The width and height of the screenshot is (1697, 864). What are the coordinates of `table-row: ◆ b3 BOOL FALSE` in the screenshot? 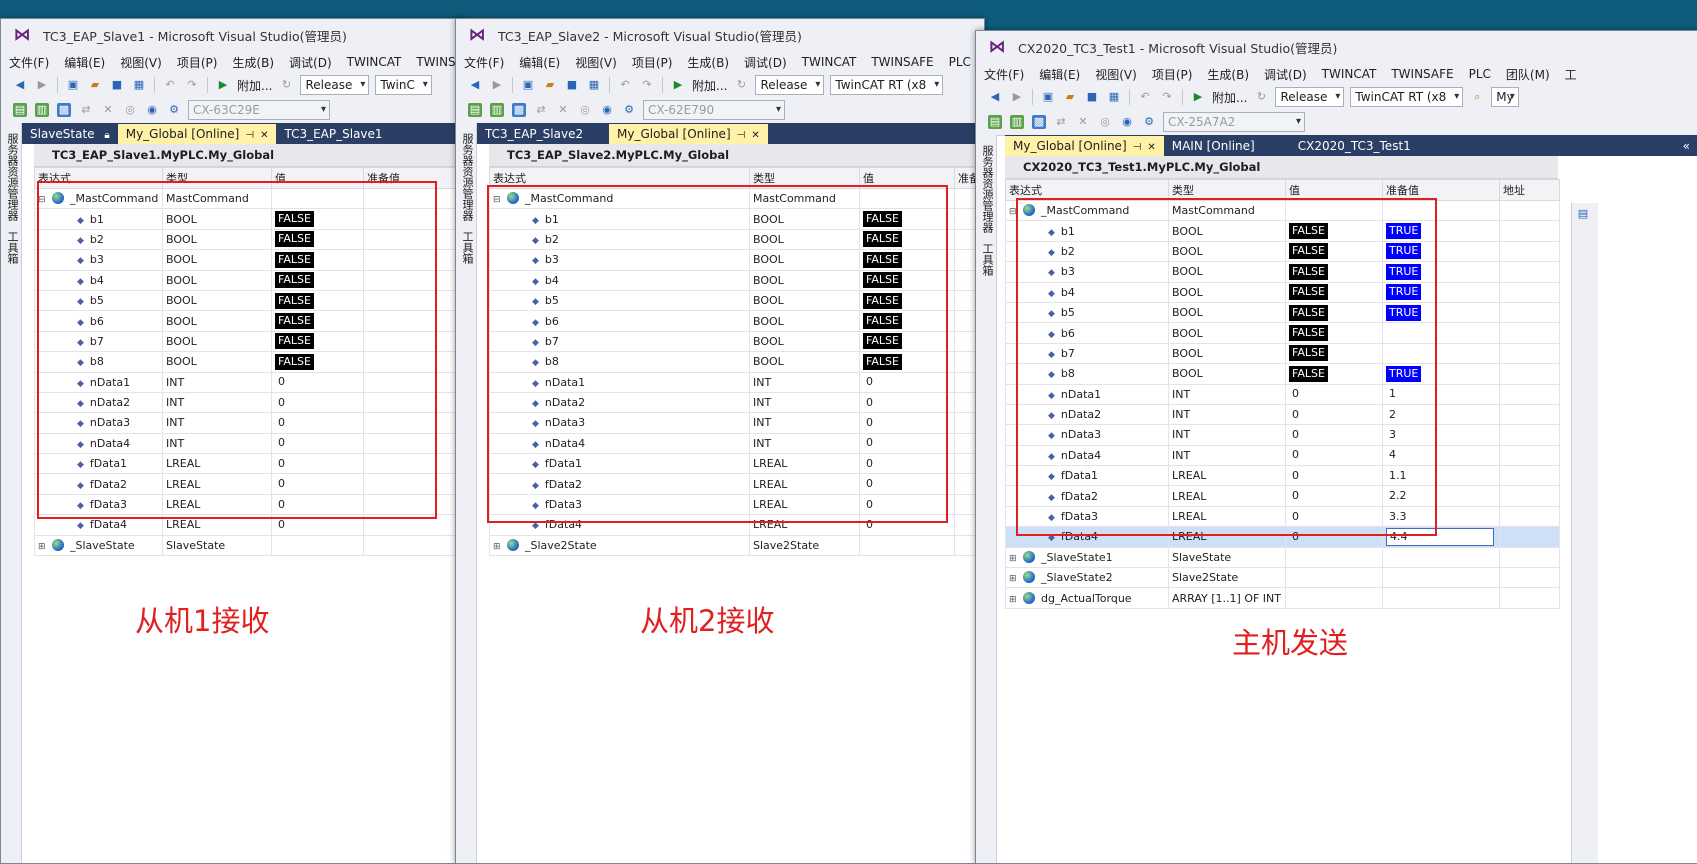 It's located at (248, 260).